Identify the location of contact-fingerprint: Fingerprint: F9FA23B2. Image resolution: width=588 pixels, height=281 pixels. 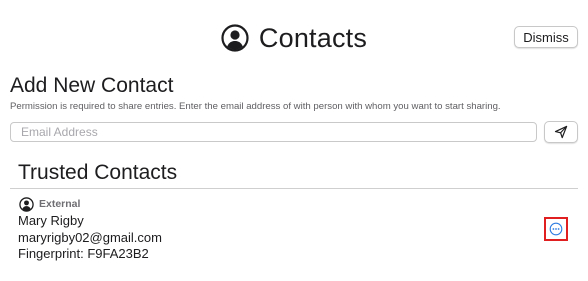
(83, 253).